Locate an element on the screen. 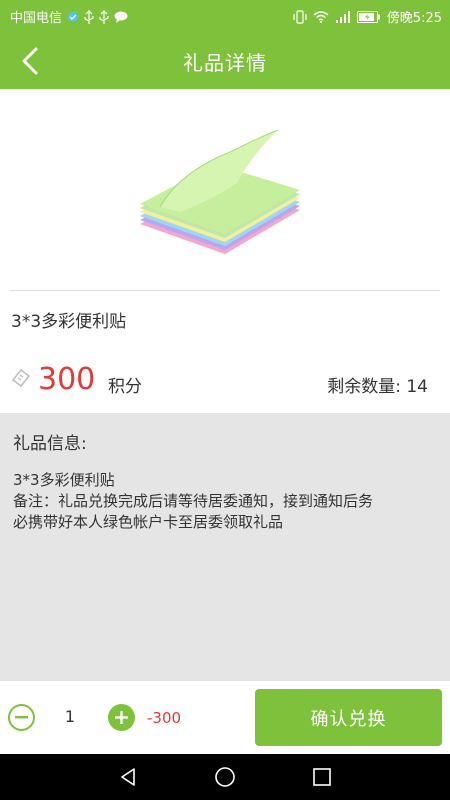 This screenshot has width=450, height=800. system-nav-bar is located at coordinates (225, 777).